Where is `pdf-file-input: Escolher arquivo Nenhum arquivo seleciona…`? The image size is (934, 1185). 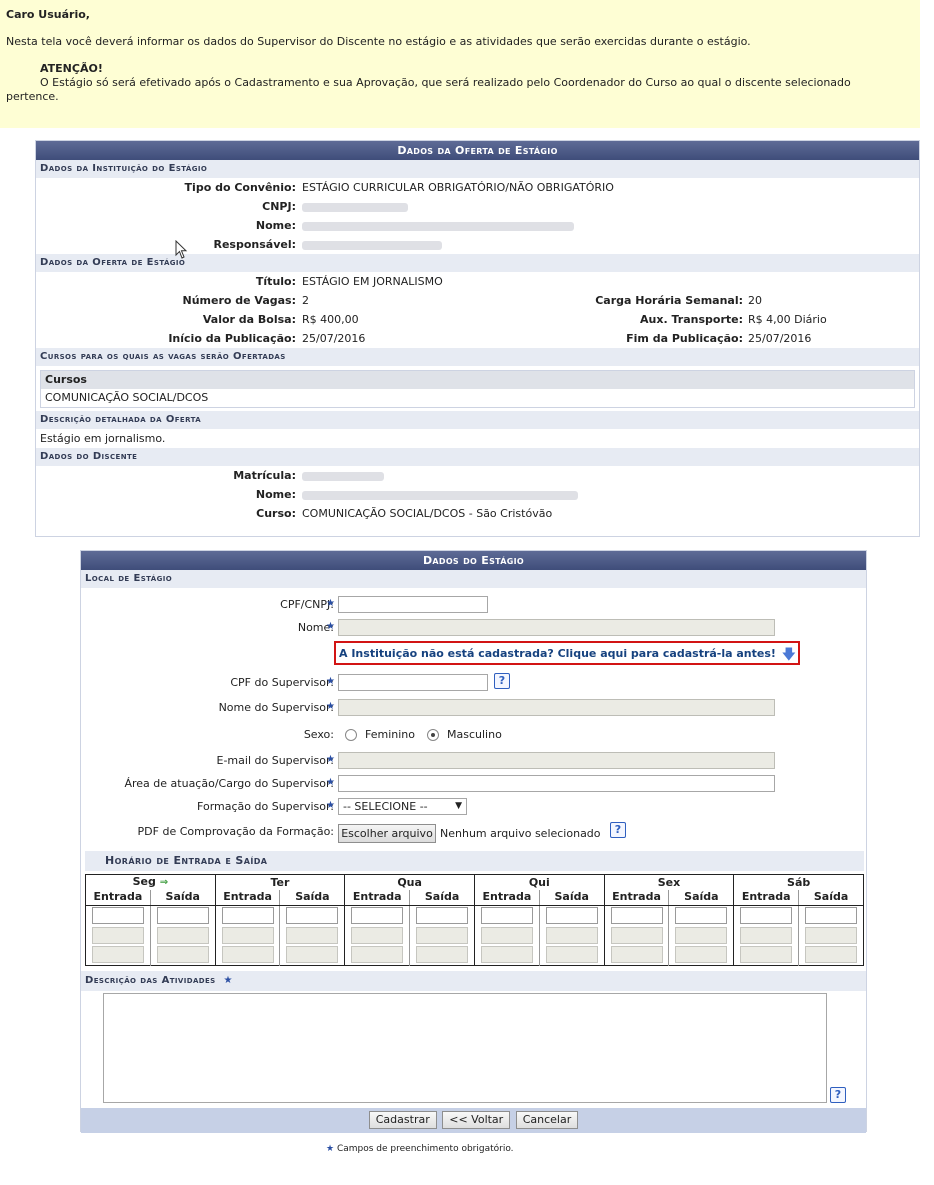
pdf-file-input: Escolher arquivo Nenhum arquivo seleciona… is located at coordinates (473, 833).